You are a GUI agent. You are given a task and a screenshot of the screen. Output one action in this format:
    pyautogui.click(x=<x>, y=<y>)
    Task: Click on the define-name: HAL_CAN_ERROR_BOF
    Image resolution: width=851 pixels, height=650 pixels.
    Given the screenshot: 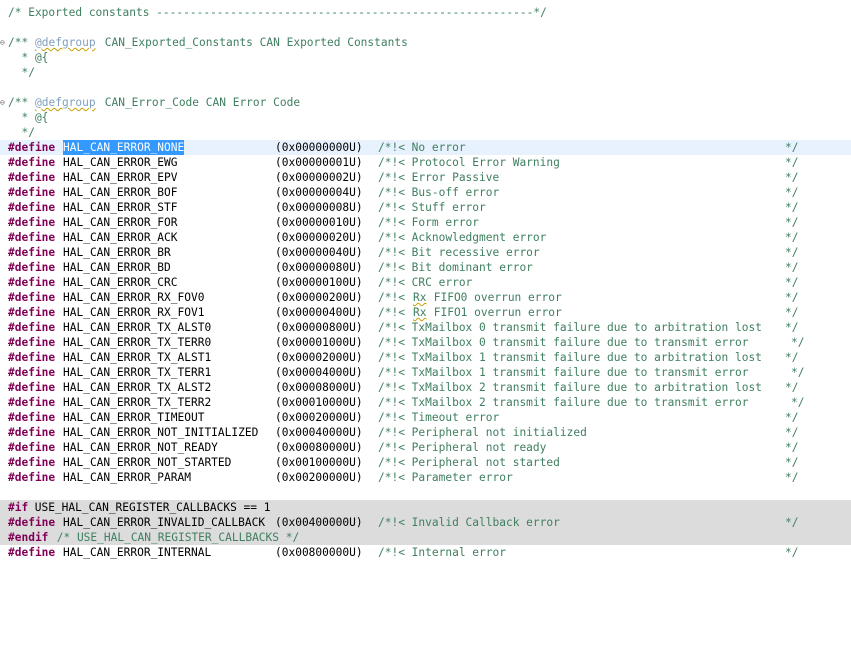 What is the action you would take?
    pyautogui.click(x=120, y=192)
    